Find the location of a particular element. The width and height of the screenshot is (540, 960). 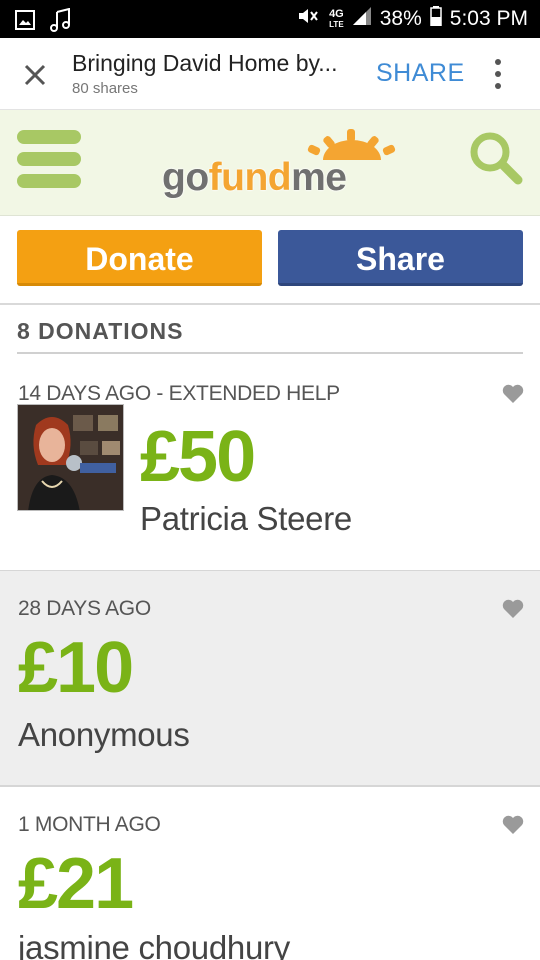

network-sub: LTE is located at coordinates (336, 24).